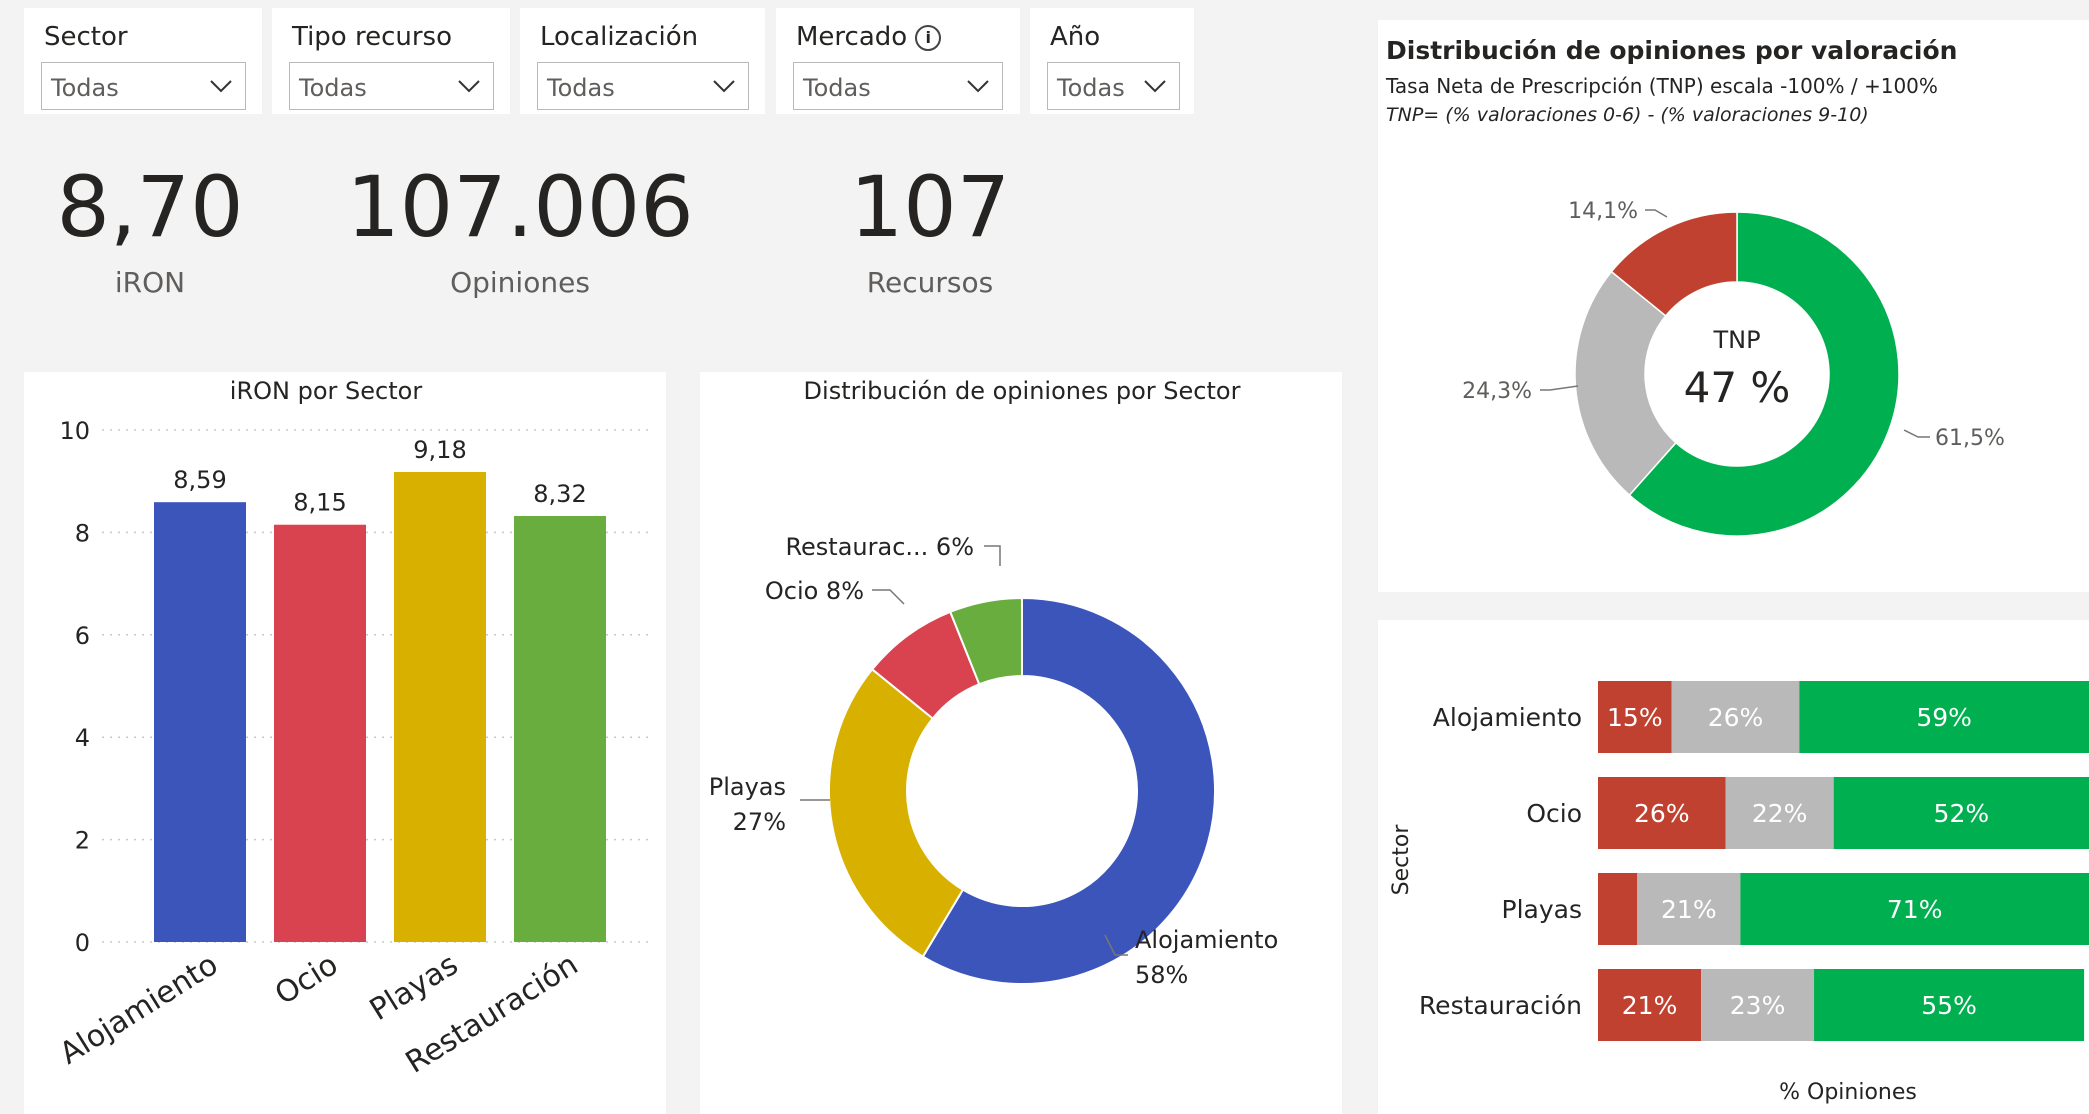  What do you see at coordinates (1542, 909) in the screenshot?
I see `y-tick-label: Playas` at bounding box center [1542, 909].